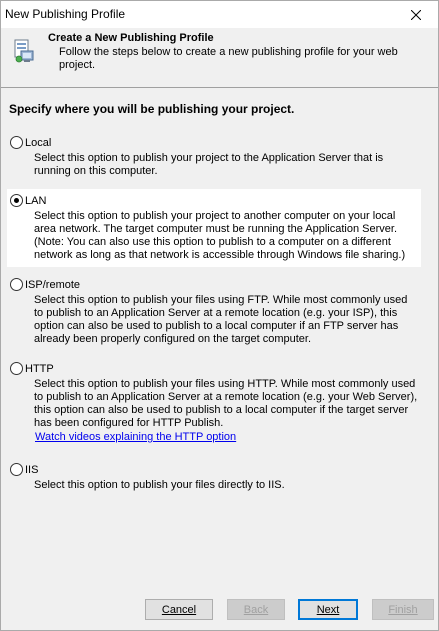 The height and width of the screenshot is (631, 439). I want to click on finish-button: Finish, so click(403, 609).